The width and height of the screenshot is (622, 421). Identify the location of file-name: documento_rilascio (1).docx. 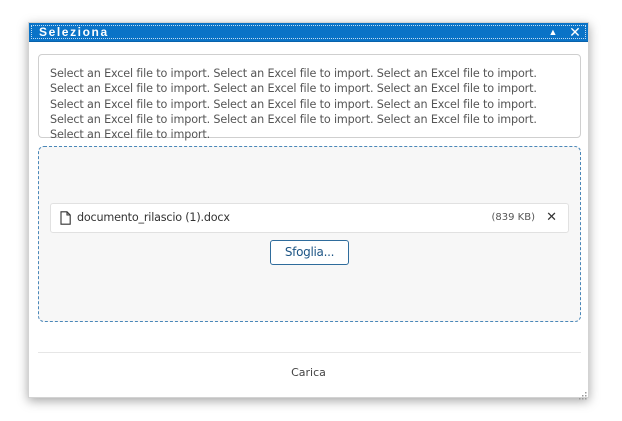
(153, 217).